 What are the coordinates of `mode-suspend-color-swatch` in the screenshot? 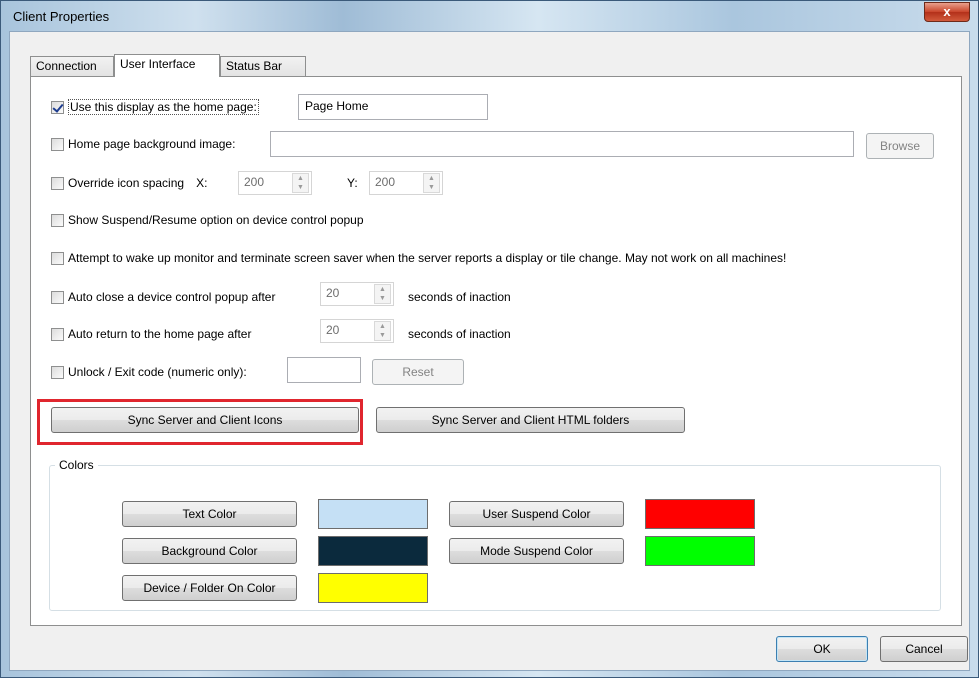 It's located at (700, 551).